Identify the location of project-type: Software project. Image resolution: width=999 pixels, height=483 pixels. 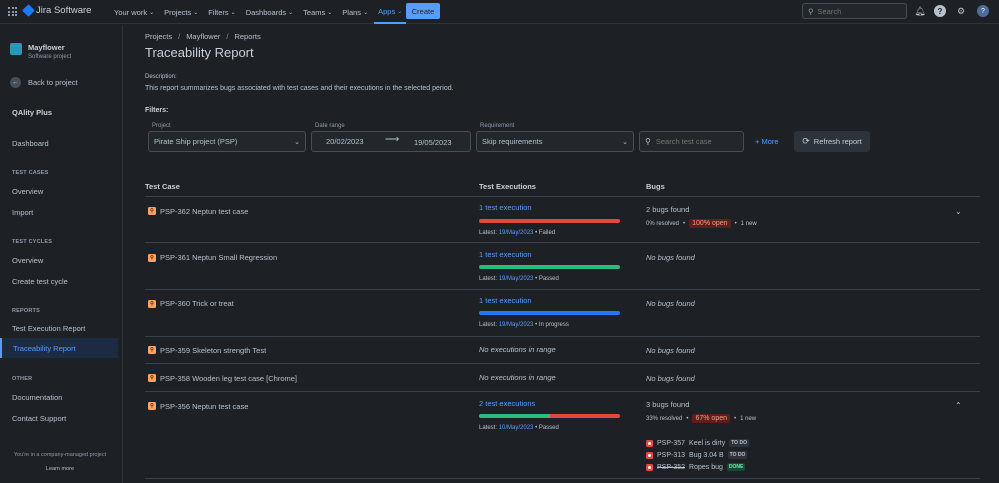
(50, 57).